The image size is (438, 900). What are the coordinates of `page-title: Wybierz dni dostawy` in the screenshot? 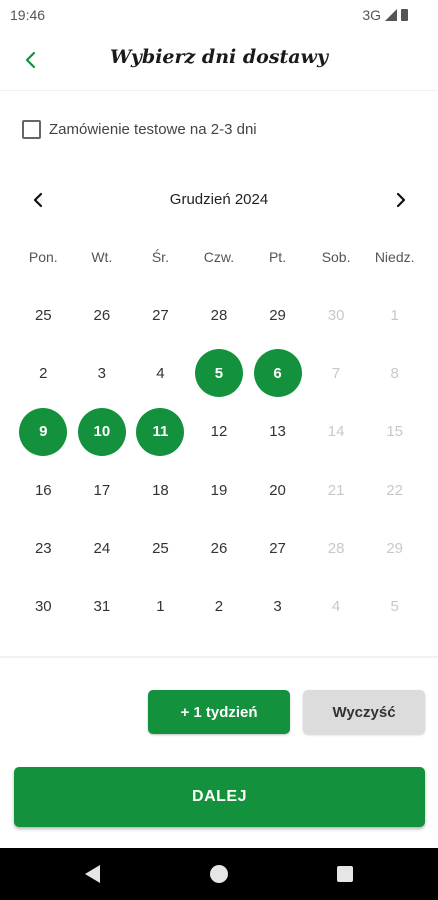 It's located at (219, 57).